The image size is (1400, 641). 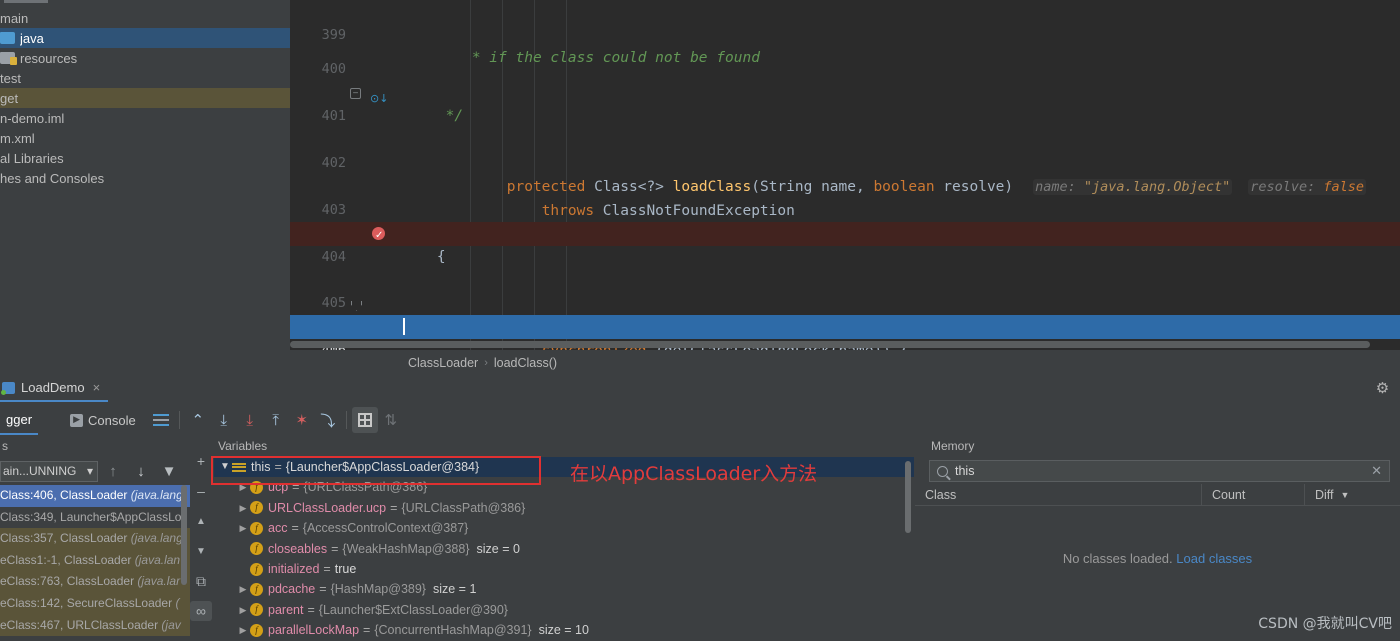 I want to click on tree-item-external-libraries: al Libraries, so click(x=145, y=158).